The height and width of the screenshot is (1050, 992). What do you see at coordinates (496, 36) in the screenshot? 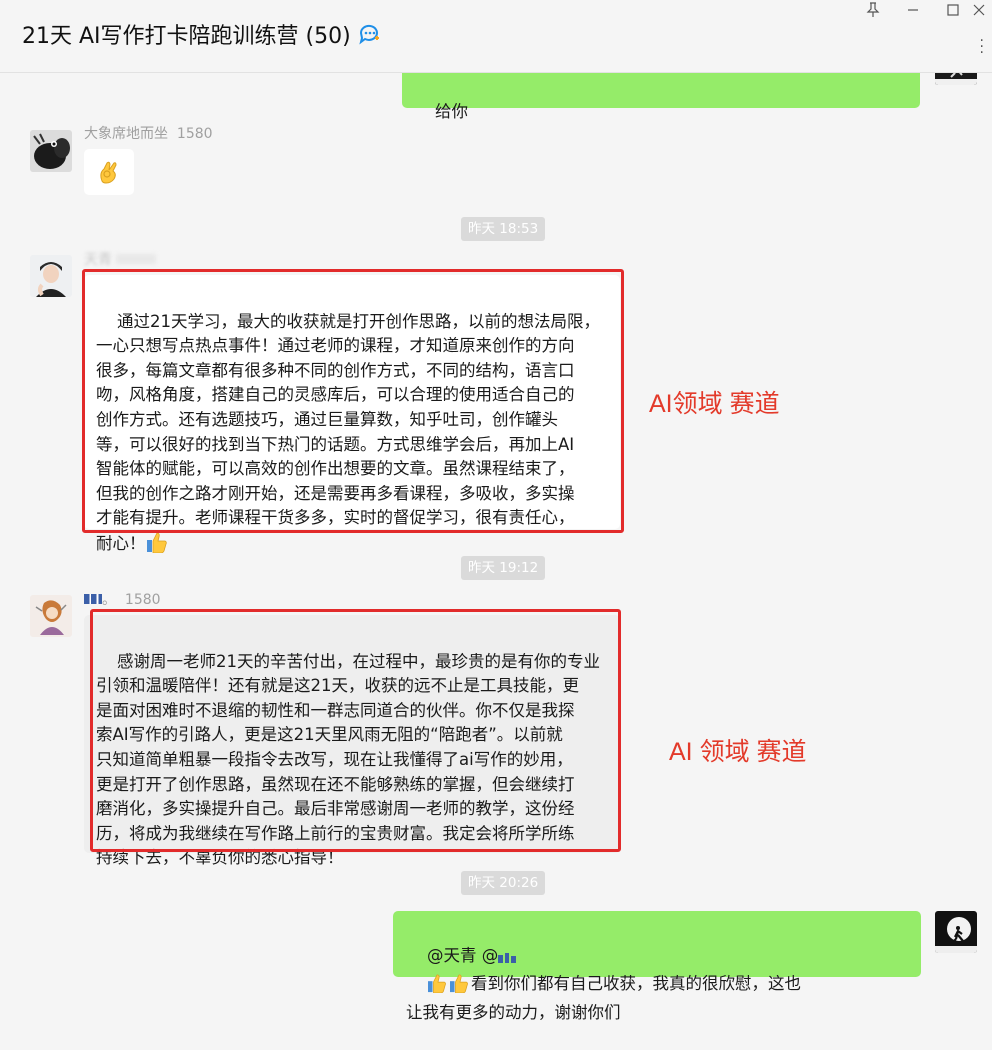
I see `title-bar: 21天 AI写作打卡陪跑训练营 (50) · · ·` at bounding box center [496, 36].